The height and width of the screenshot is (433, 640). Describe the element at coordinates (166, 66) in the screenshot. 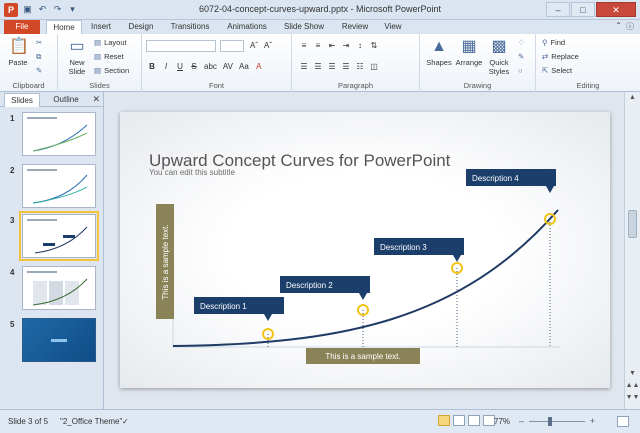

I see `italic-button: I` at that location.